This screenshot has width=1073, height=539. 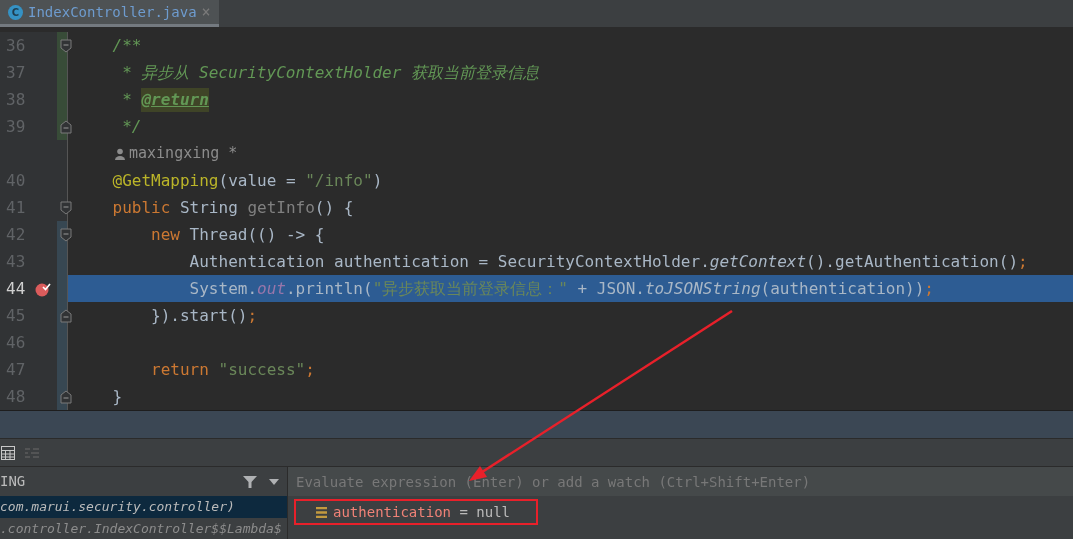 What do you see at coordinates (233, 369) in the screenshot?
I see `code-line: return "success";` at bounding box center [233, 369].